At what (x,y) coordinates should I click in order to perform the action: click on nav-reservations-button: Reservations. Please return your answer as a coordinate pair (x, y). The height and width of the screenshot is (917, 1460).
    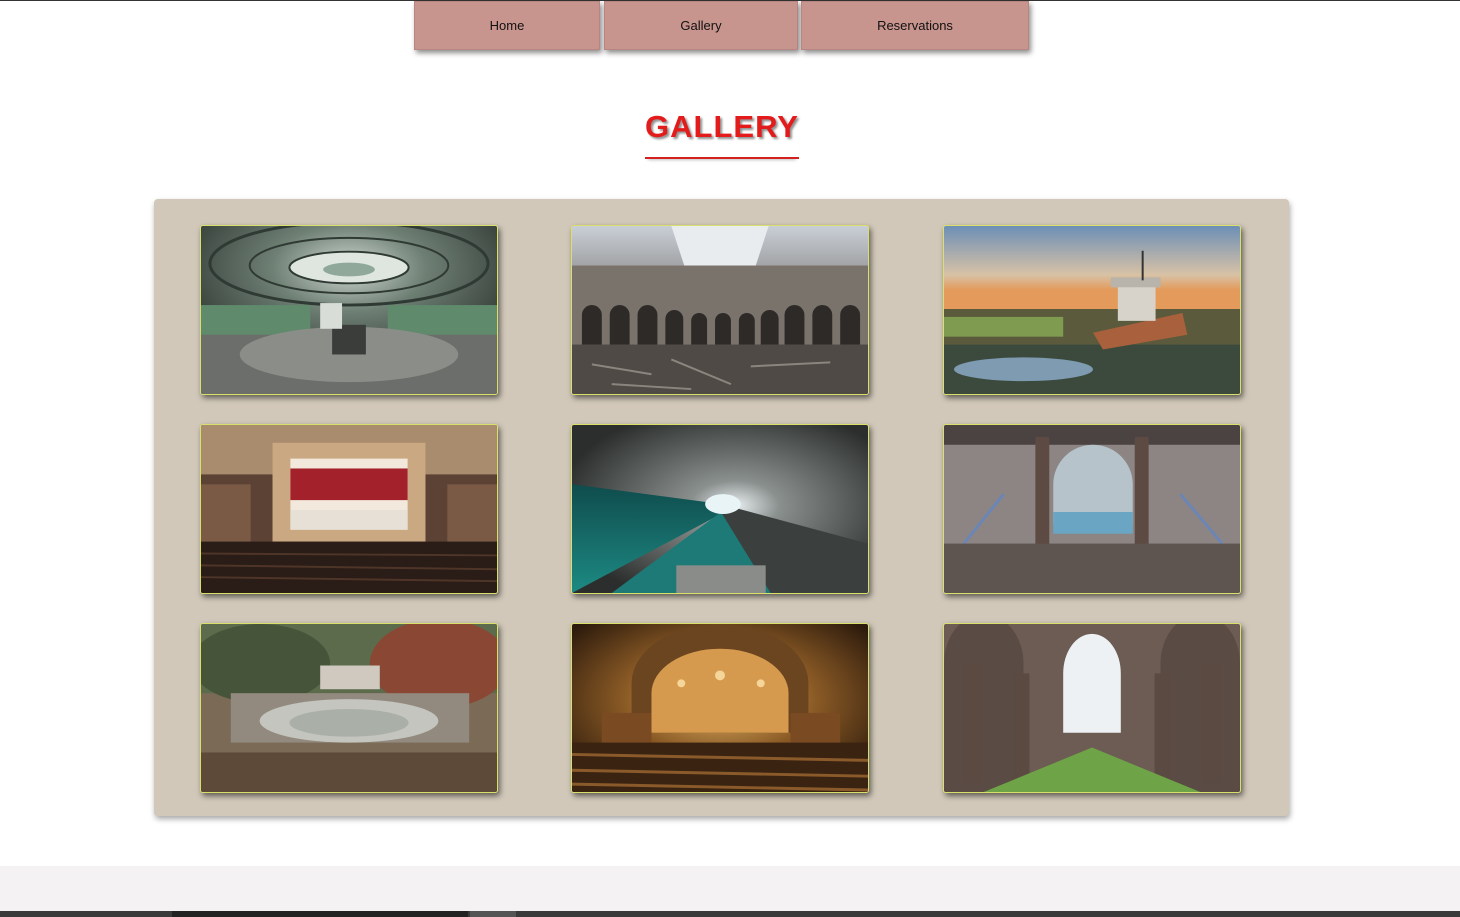
    Looking at the image, I should click on (915, 25).